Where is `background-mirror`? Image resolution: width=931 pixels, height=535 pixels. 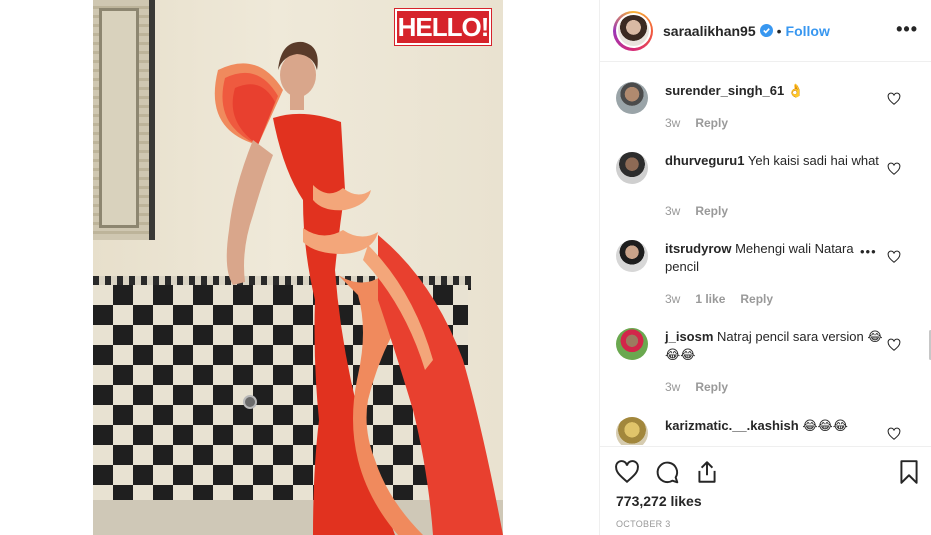 background-mirror is located at coordinates (124, 120).